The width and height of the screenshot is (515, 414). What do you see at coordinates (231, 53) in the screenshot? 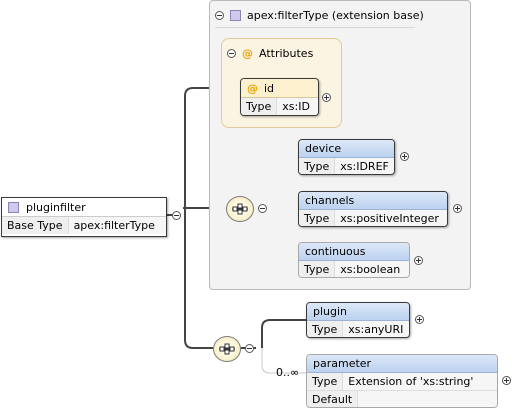
I see `collapse-attributes-toggle` at bounding box center [231, 53].